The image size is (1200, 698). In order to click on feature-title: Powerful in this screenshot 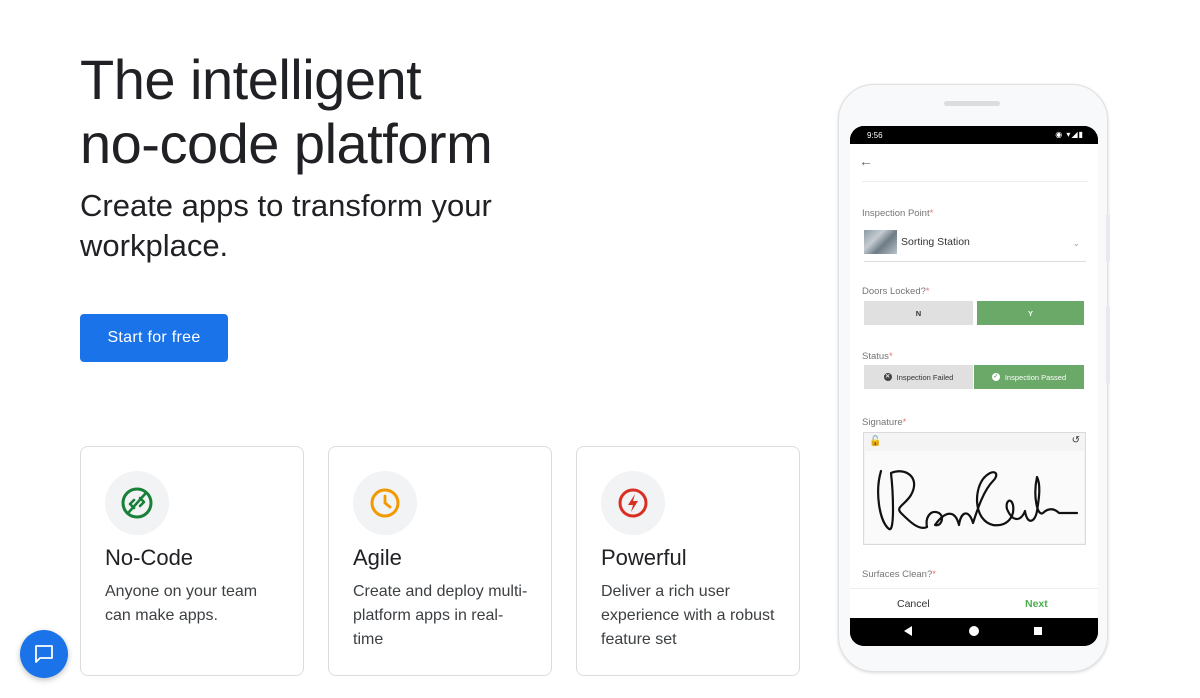, I will do `click(644, 557)`.